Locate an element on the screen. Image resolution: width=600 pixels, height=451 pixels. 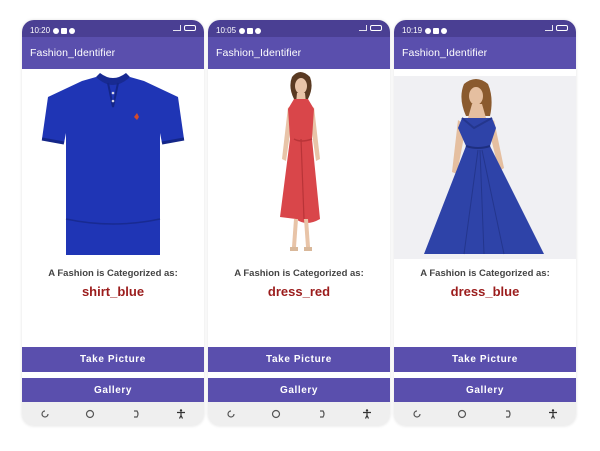
category-value: dress_blue is located at coordinates (485, 291).